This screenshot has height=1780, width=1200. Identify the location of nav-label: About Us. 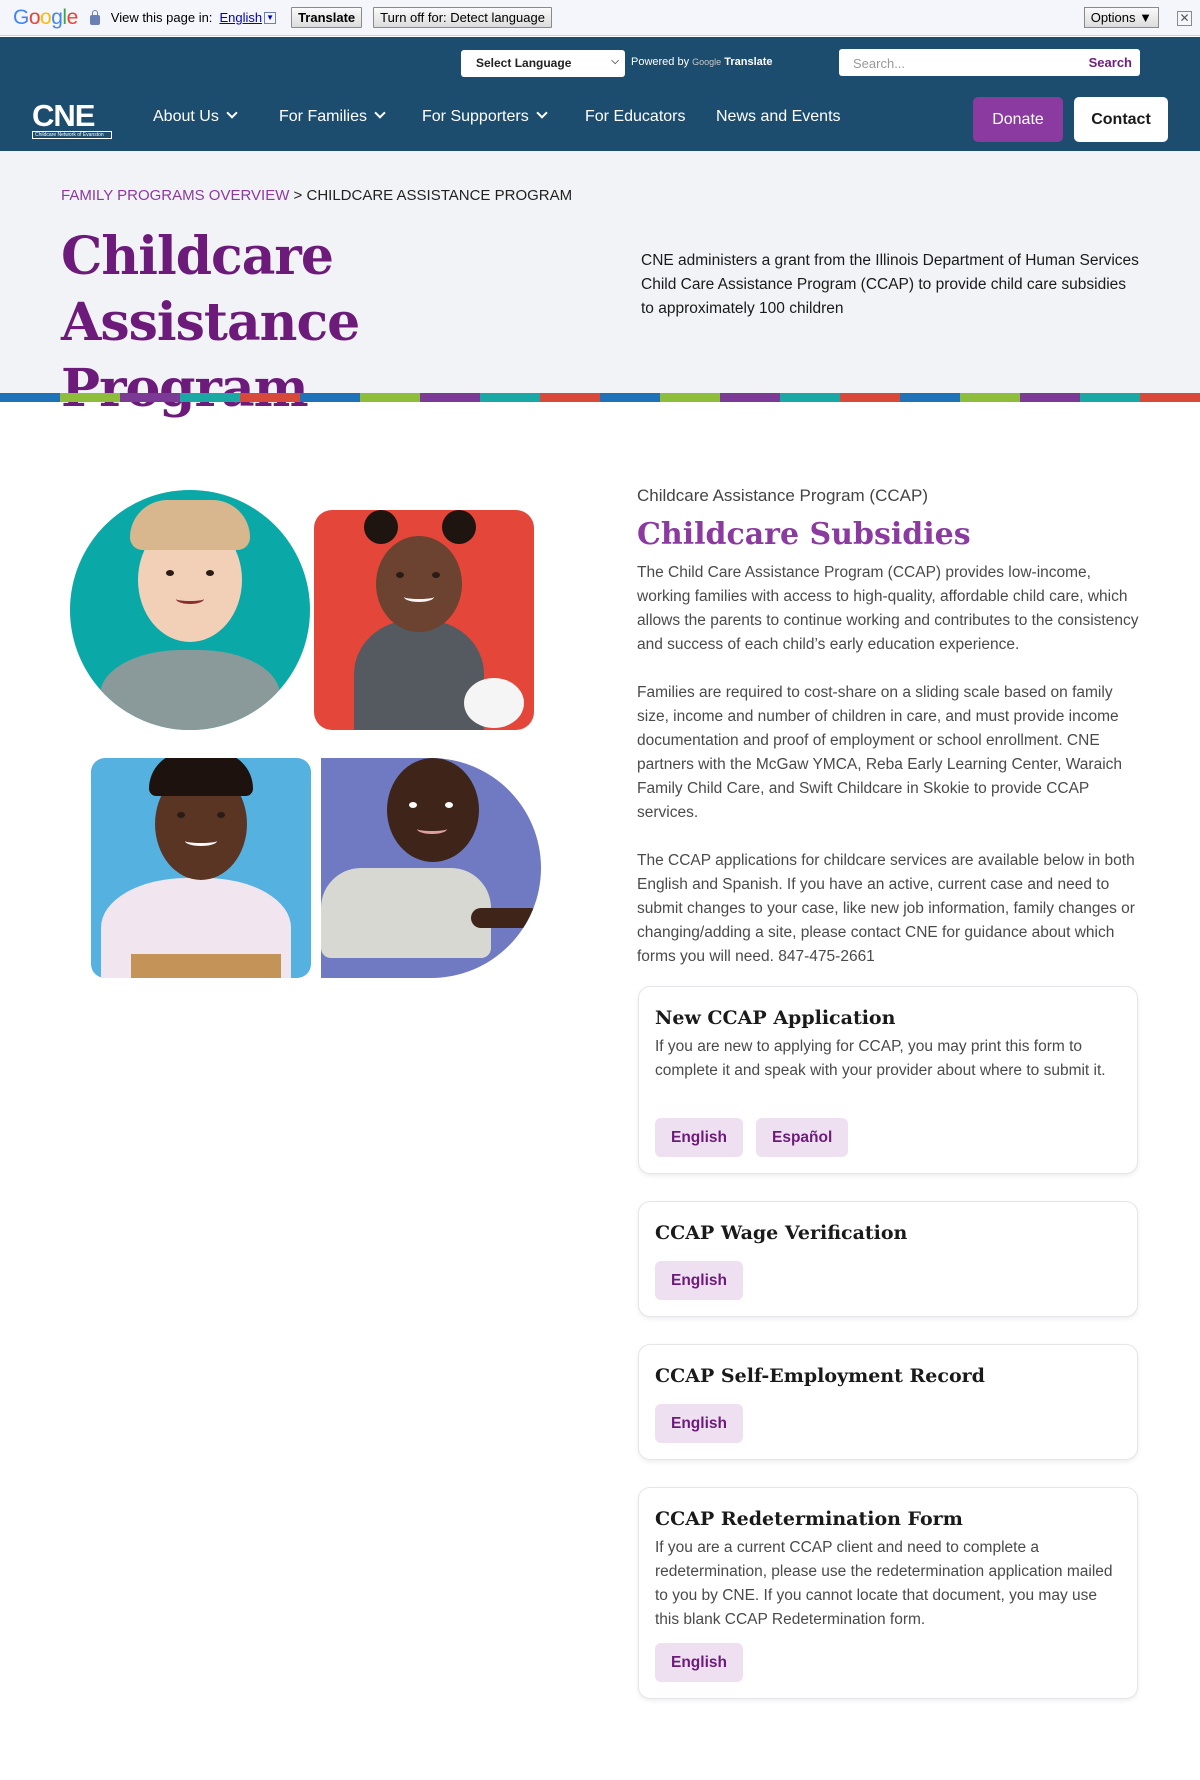
(186, 116).